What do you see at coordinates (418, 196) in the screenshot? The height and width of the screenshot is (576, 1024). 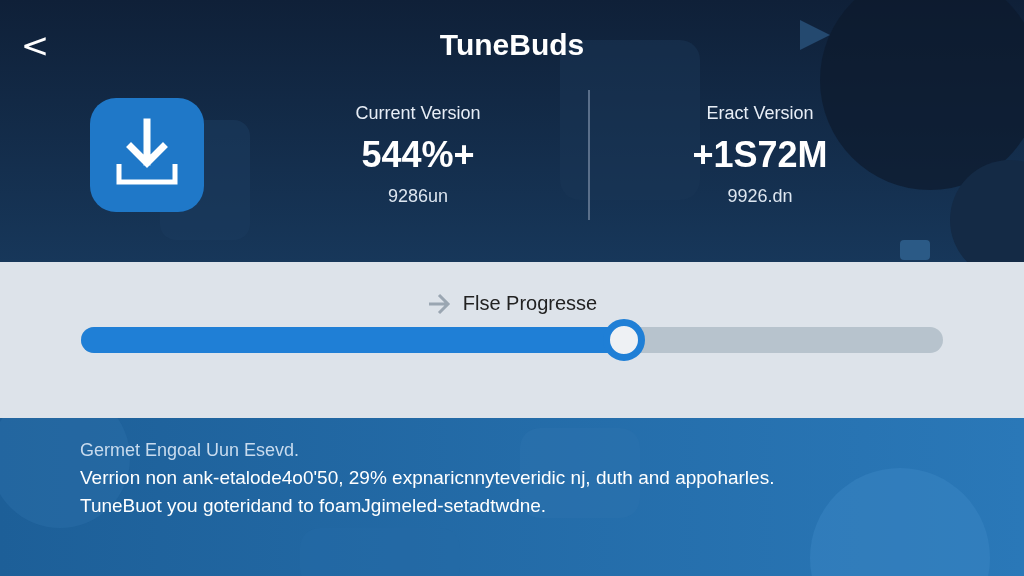 I see `version-size: 9286un` at bounding box center [418, 196].